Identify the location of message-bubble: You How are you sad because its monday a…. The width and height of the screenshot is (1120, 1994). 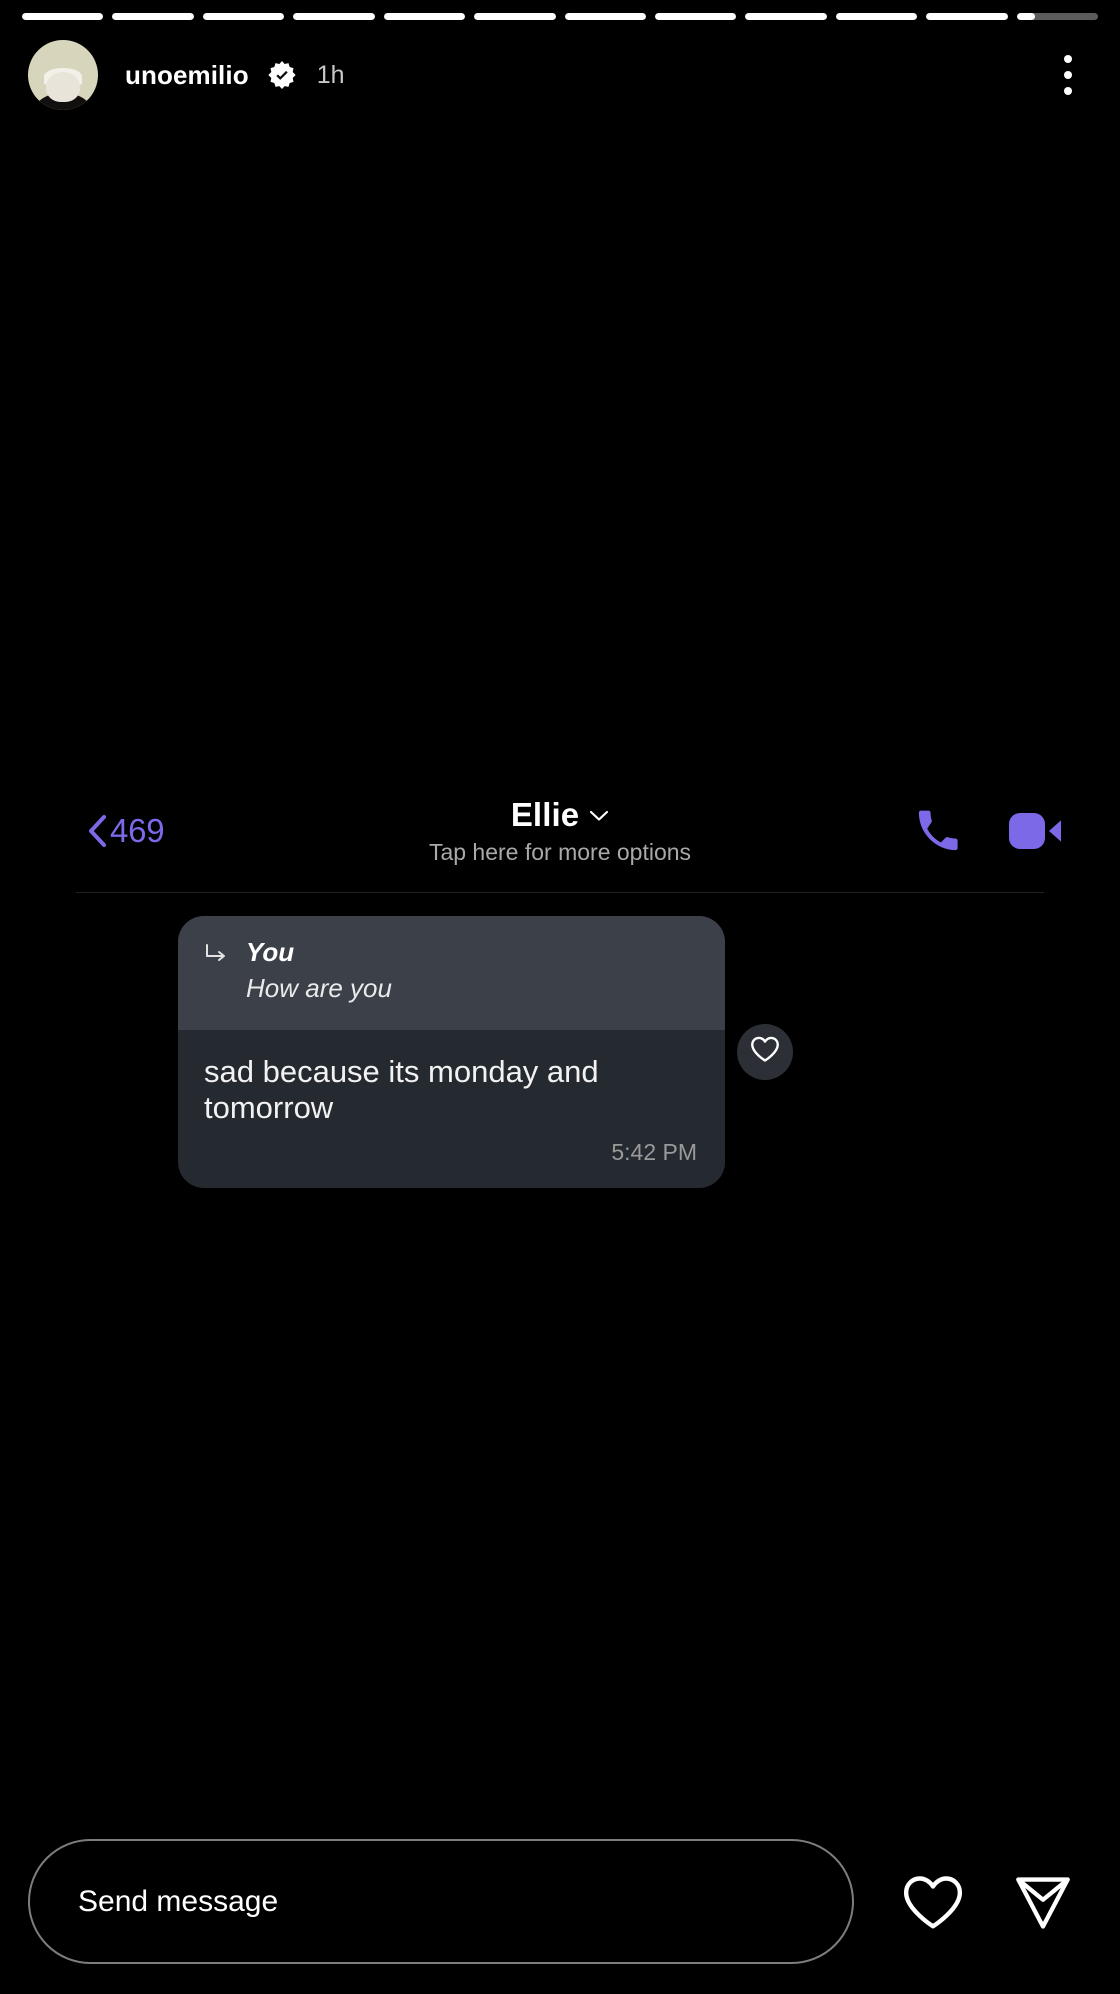
(451, 1052).